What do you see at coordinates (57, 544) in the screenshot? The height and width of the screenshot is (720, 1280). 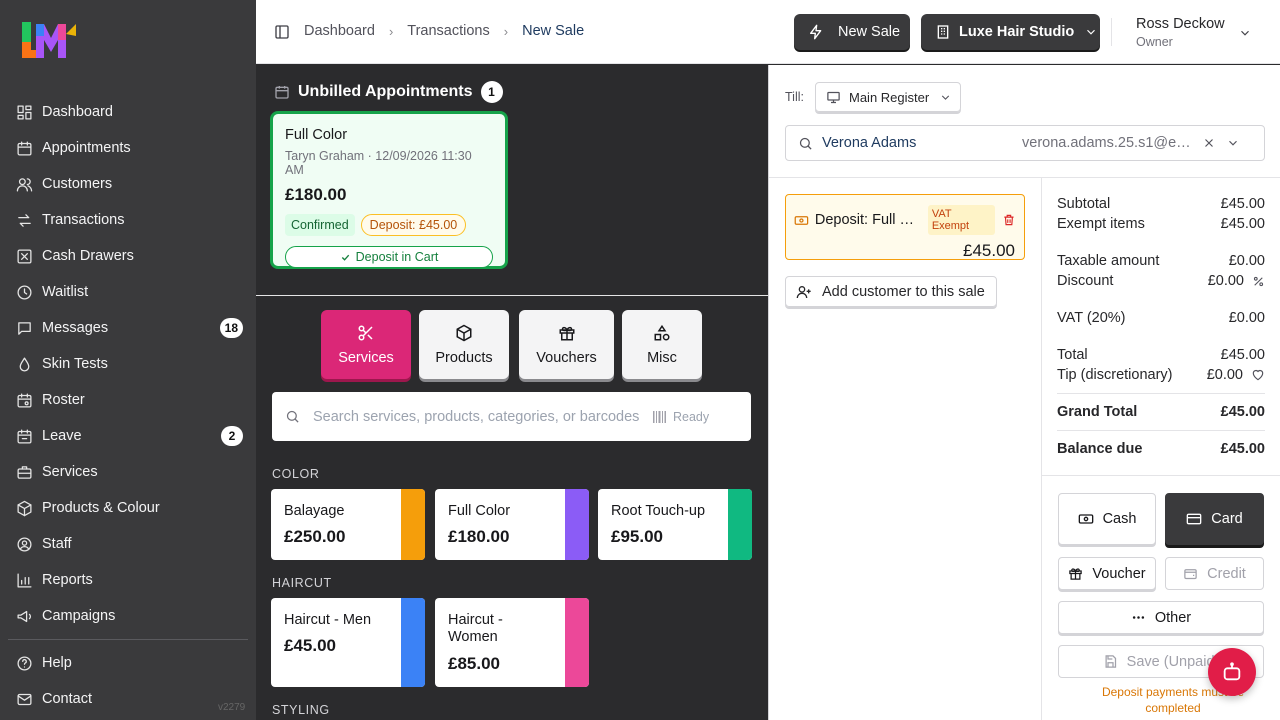 I see `sidebar-item-label: Staff` at bounding box center [57, 544].